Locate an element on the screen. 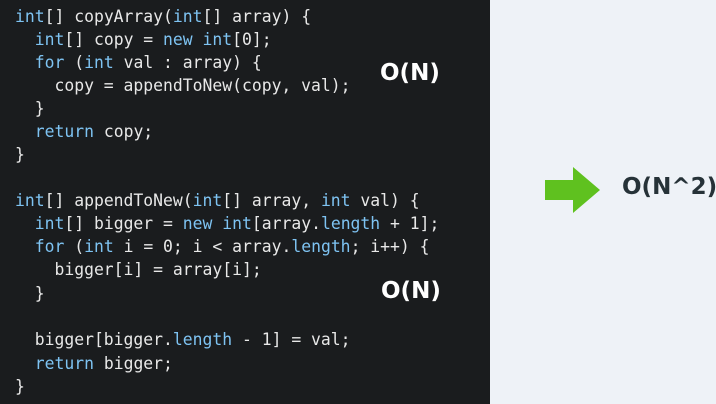  code-text: val) { is located at coordinates (385, 200).